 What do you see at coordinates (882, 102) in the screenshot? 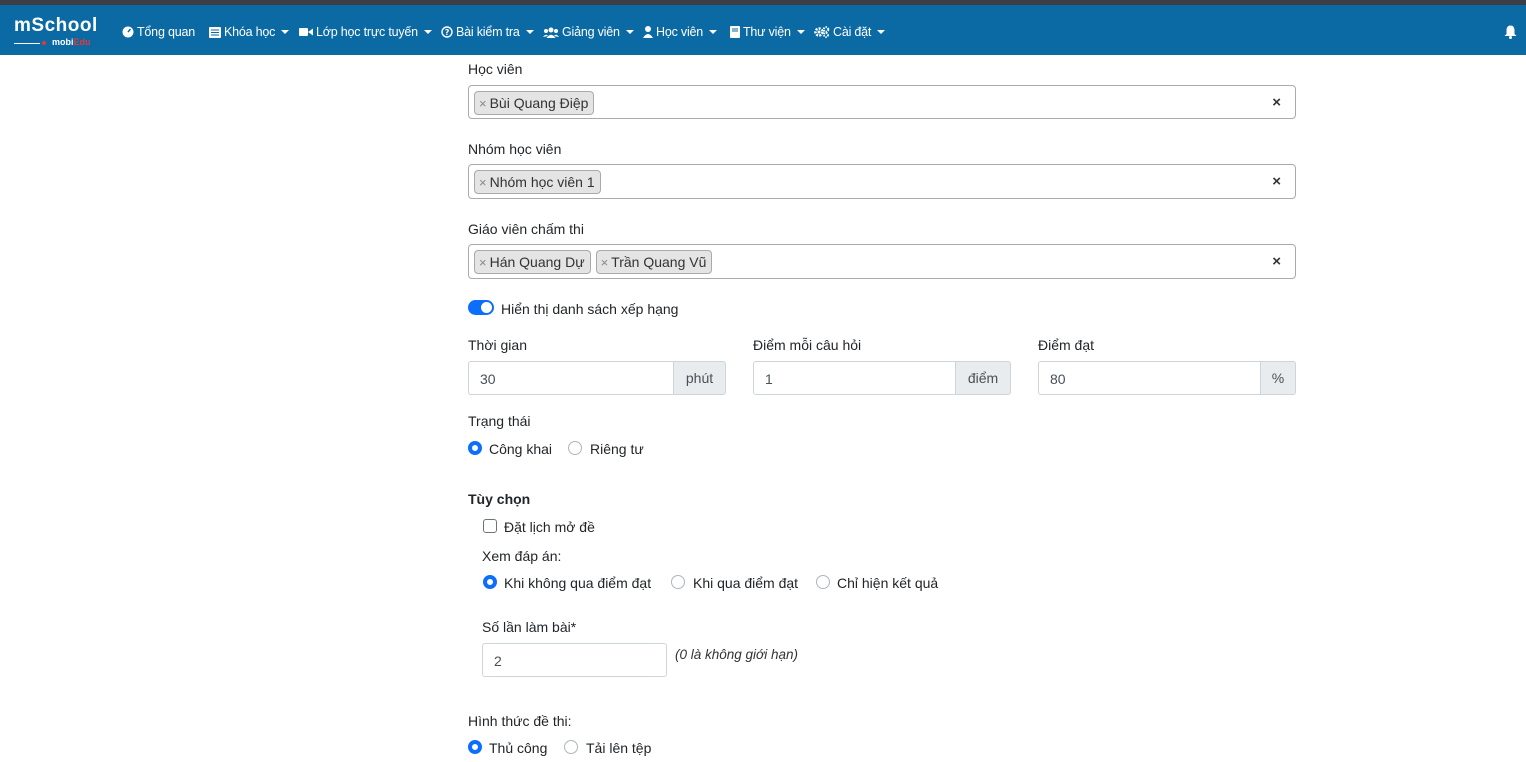
I see `students-select: × Bùi Quang Điệp ×` at bounding box center [882, 102].